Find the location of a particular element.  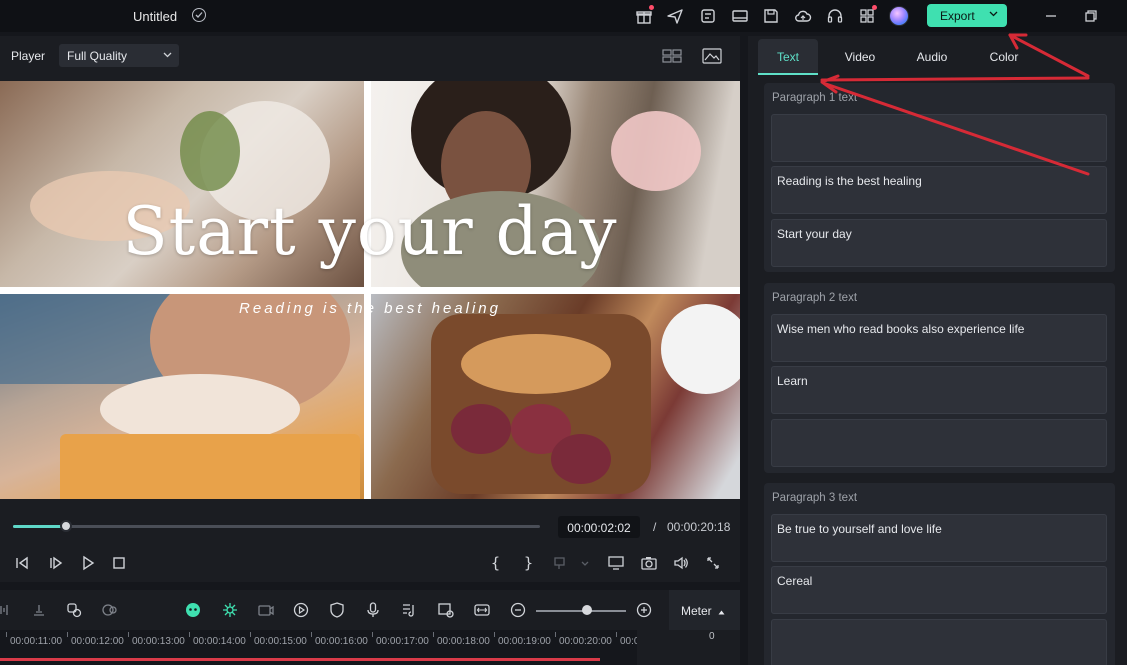

photo-toast-board is located at coordinates (555, 396).